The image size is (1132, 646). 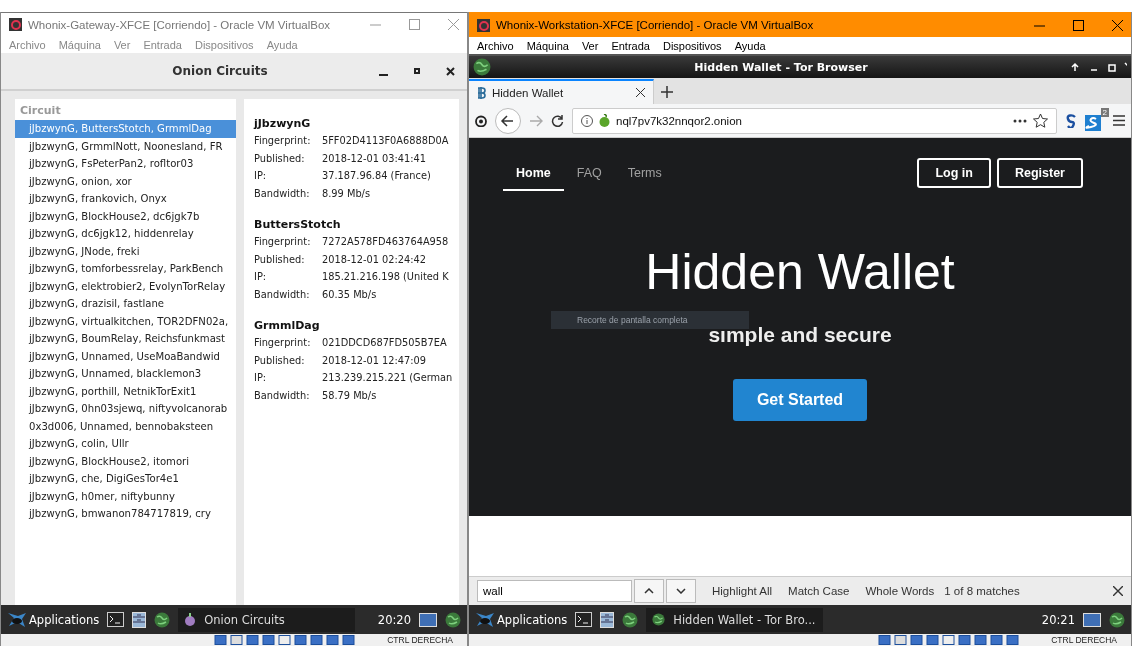 I want to click on next-match-button, so click(x=681, y=591).